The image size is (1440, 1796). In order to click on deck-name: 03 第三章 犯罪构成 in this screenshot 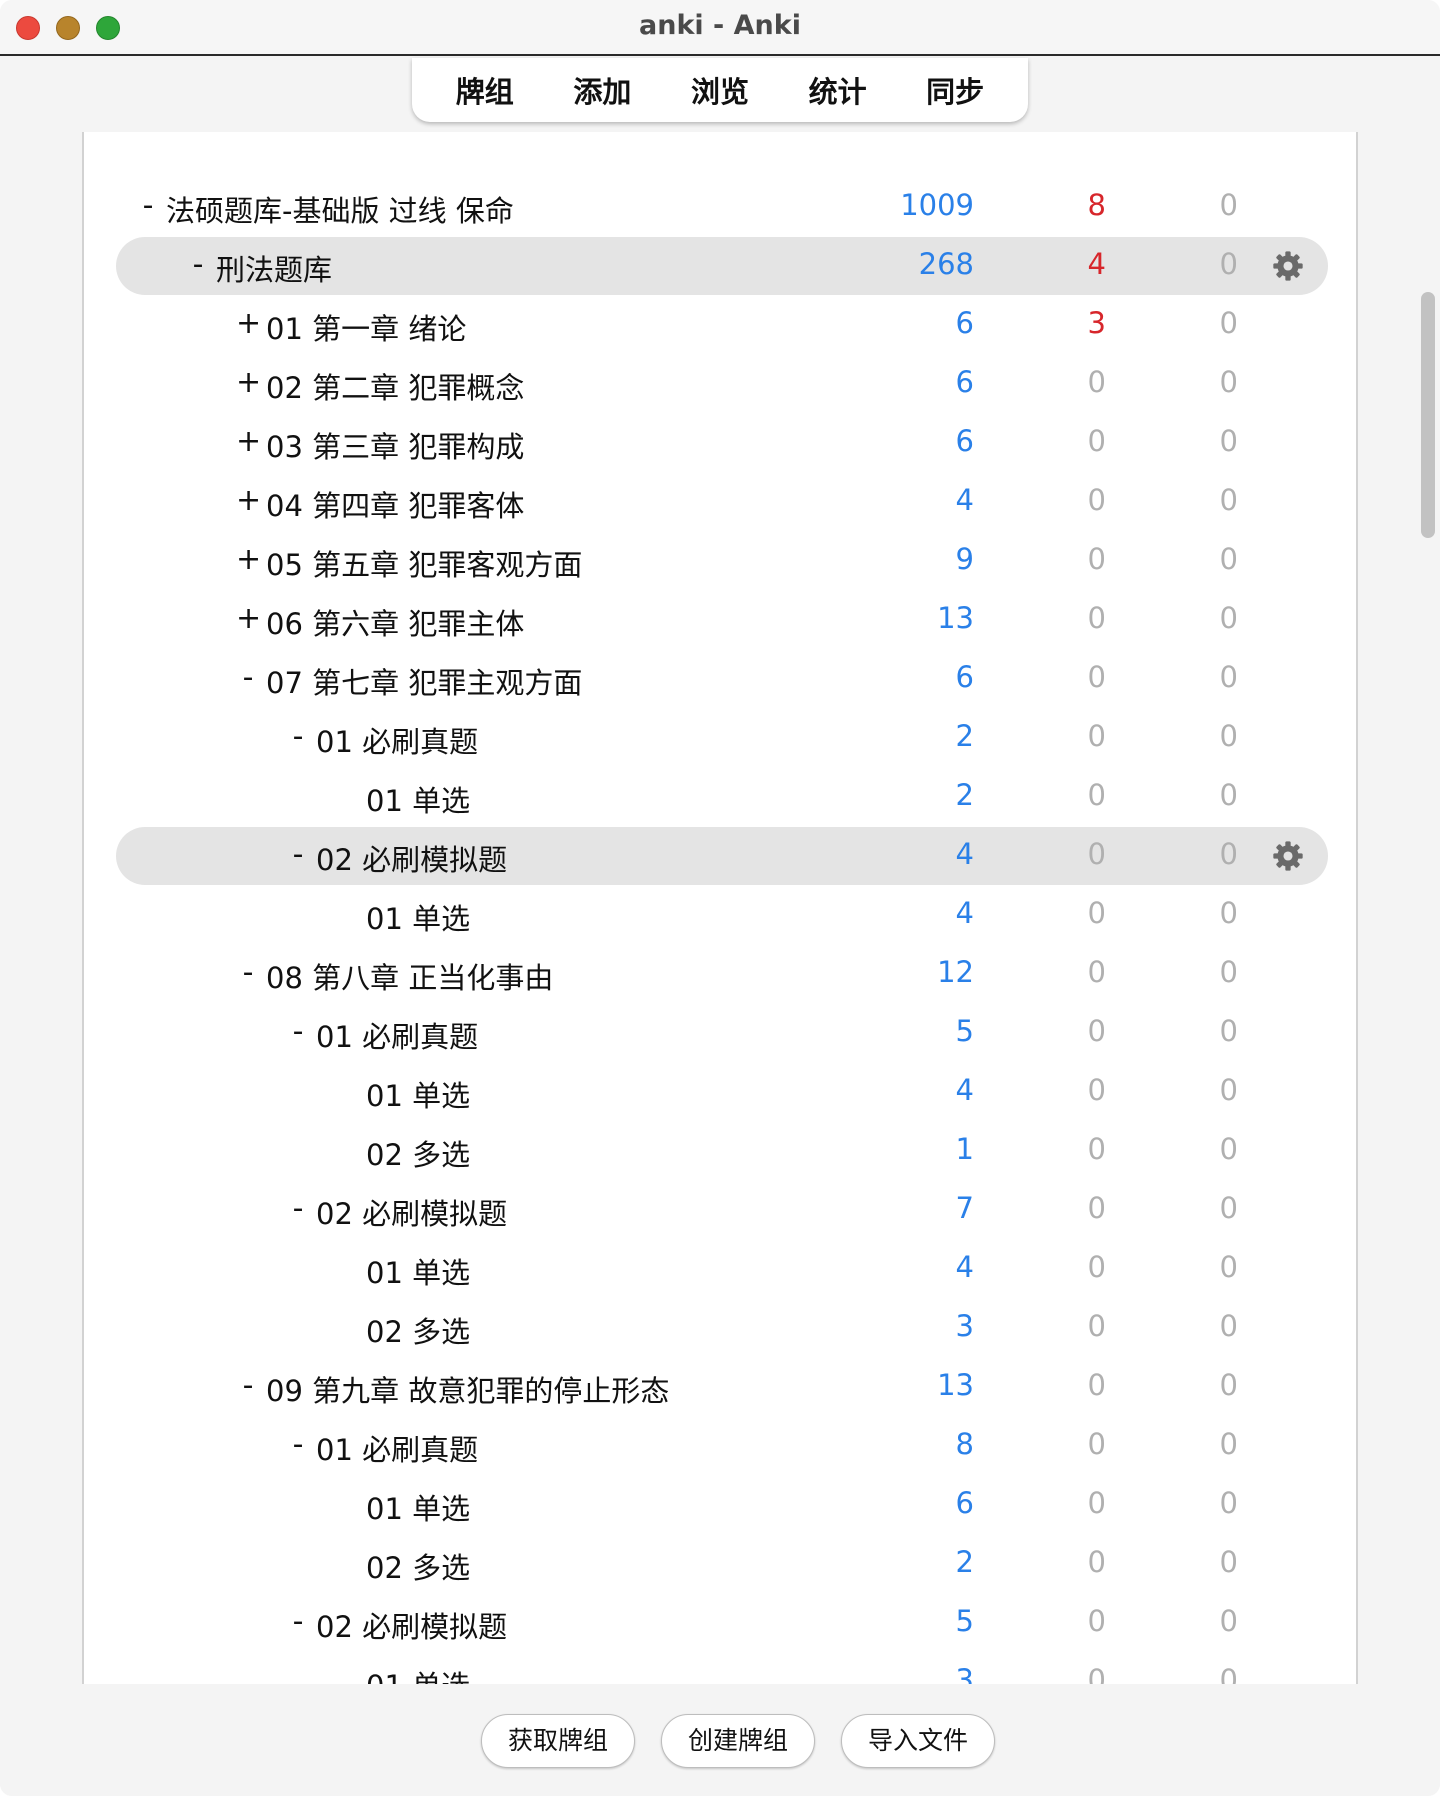, I will do `click(395, 445)`.